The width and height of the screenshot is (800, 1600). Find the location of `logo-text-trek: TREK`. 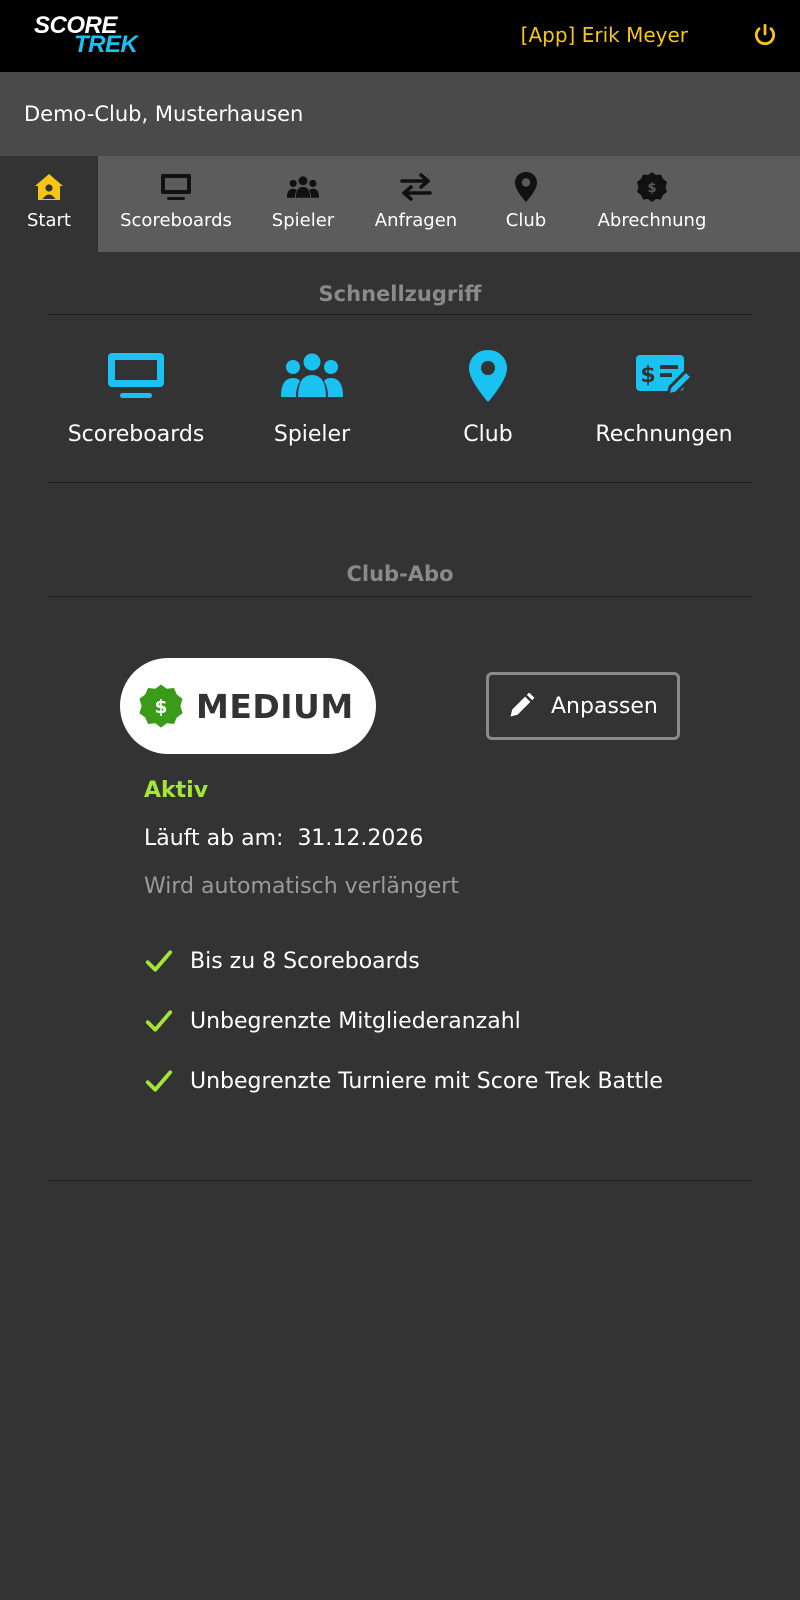

logo-text-trek: TREK is located at coordinates (106, 44).